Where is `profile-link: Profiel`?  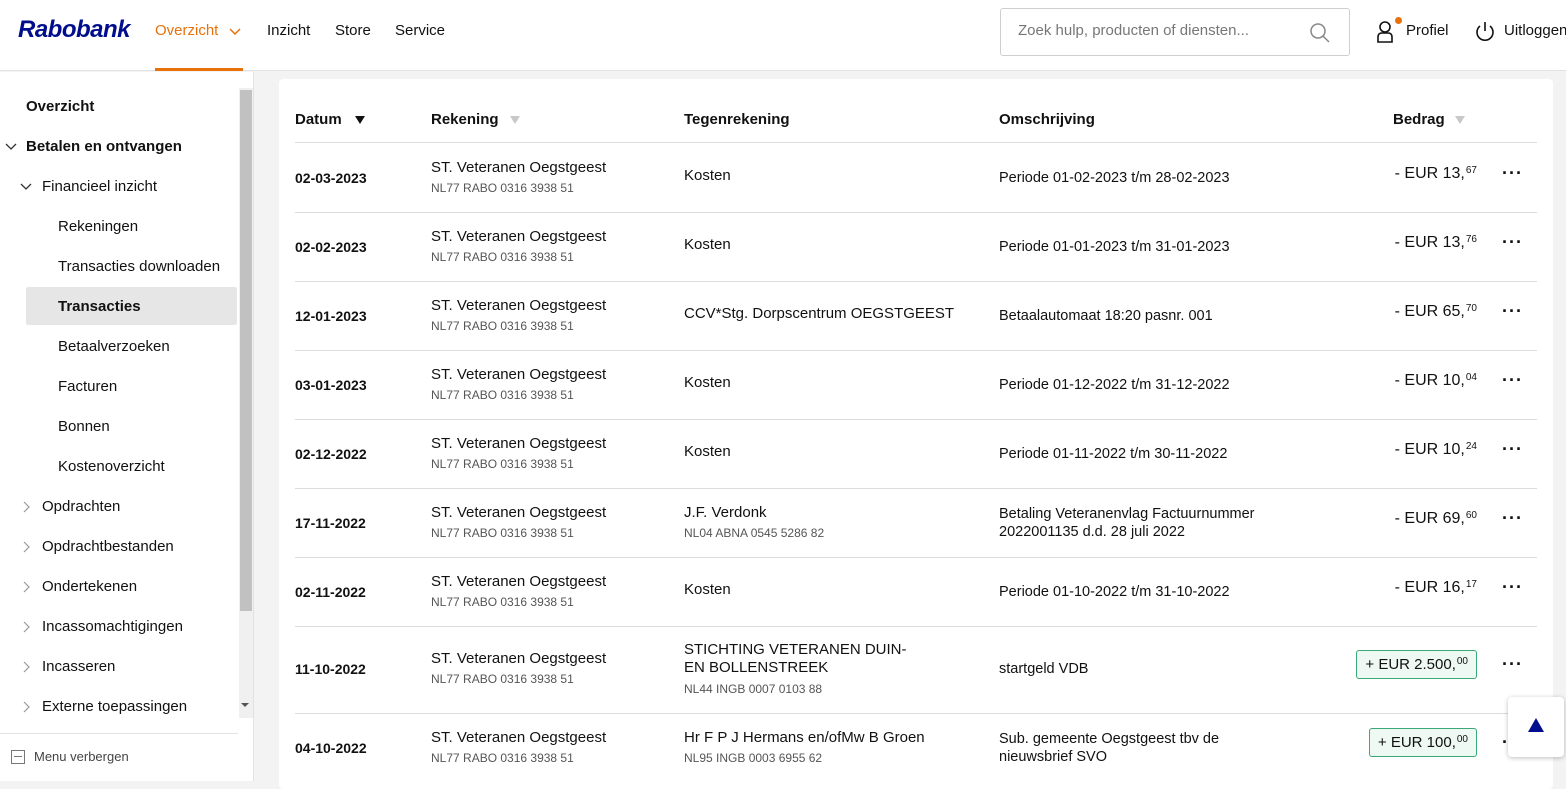
profile-link: Profiel is located at coordinates (1427, 30).